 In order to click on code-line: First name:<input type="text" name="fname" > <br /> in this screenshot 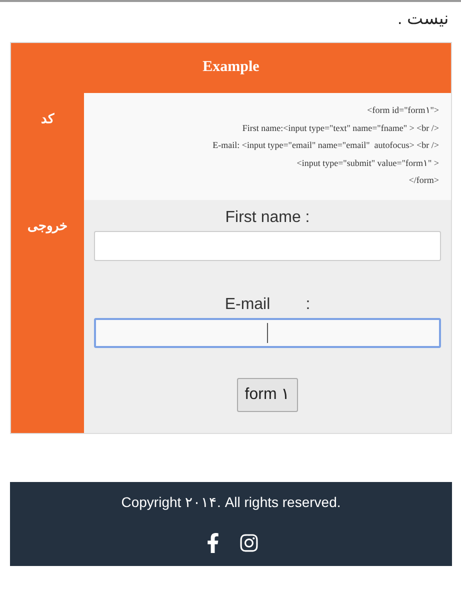, I will do `click(340, 128)`.